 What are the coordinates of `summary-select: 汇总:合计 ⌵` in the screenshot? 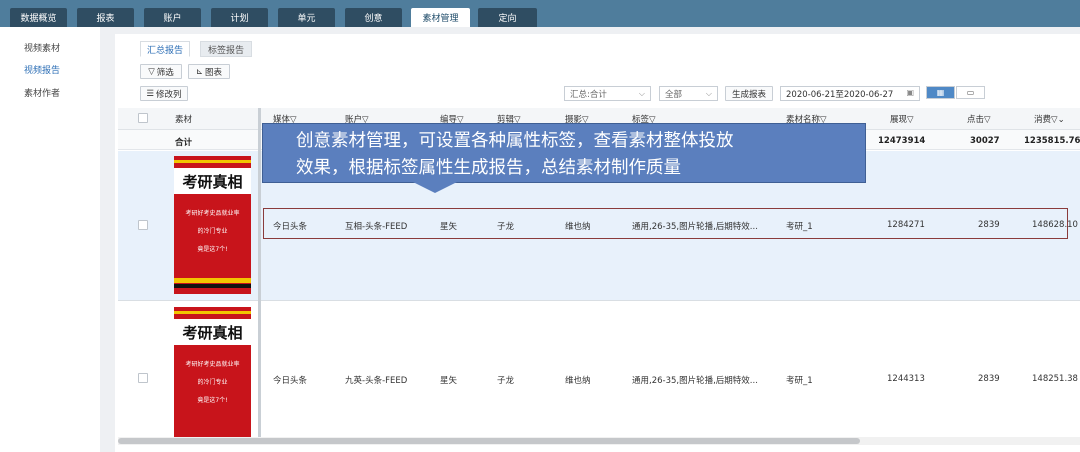 It's located at (607, 93).